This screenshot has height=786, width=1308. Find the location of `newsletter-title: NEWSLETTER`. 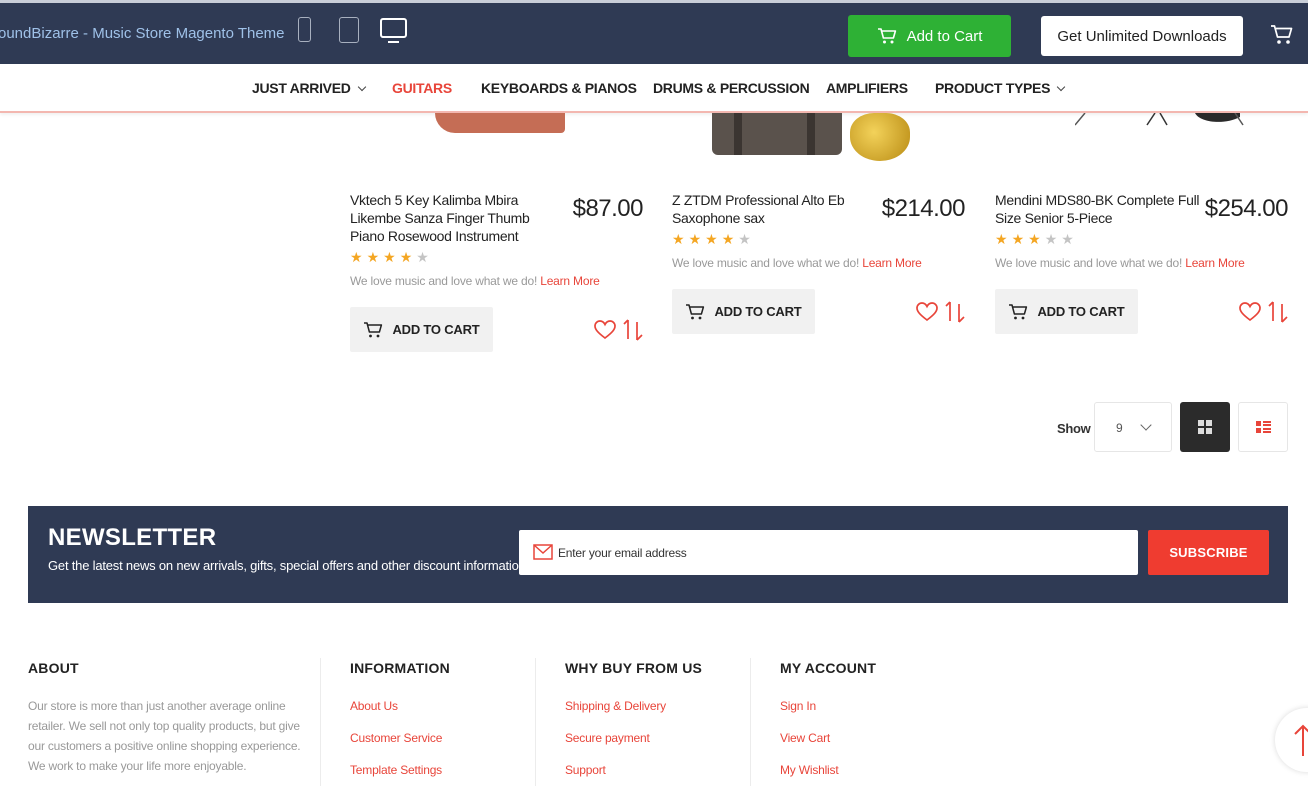

newsletter-title: NEWSLETTER is located at coordinates (132, 537).